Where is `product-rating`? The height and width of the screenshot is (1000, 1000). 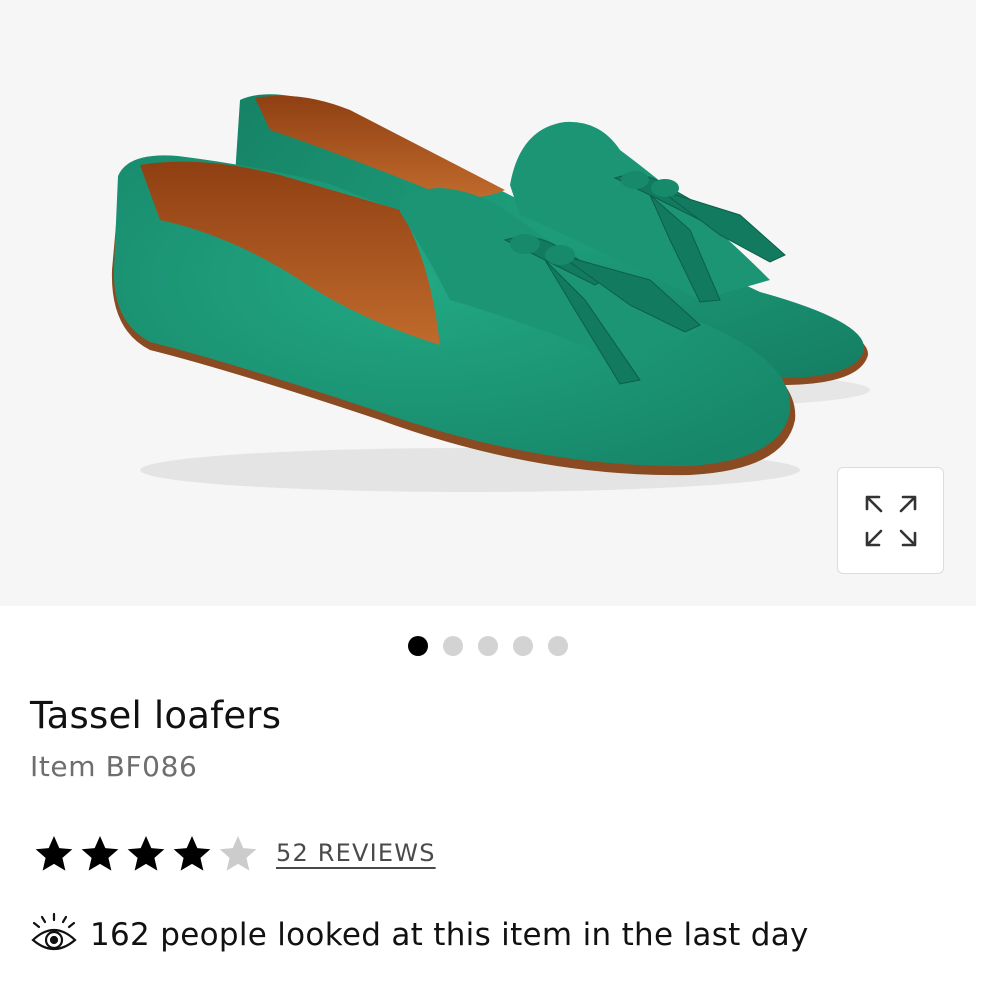
product-rating is located at coordinates (146, 854).